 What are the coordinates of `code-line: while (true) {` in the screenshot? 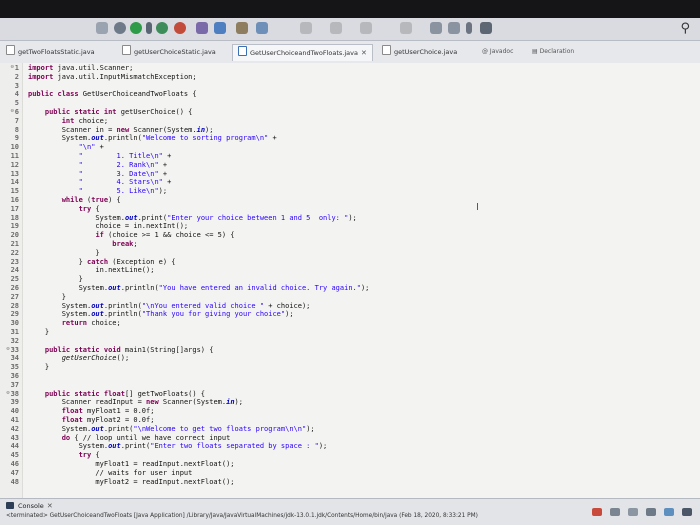 It's located at (74, 200).